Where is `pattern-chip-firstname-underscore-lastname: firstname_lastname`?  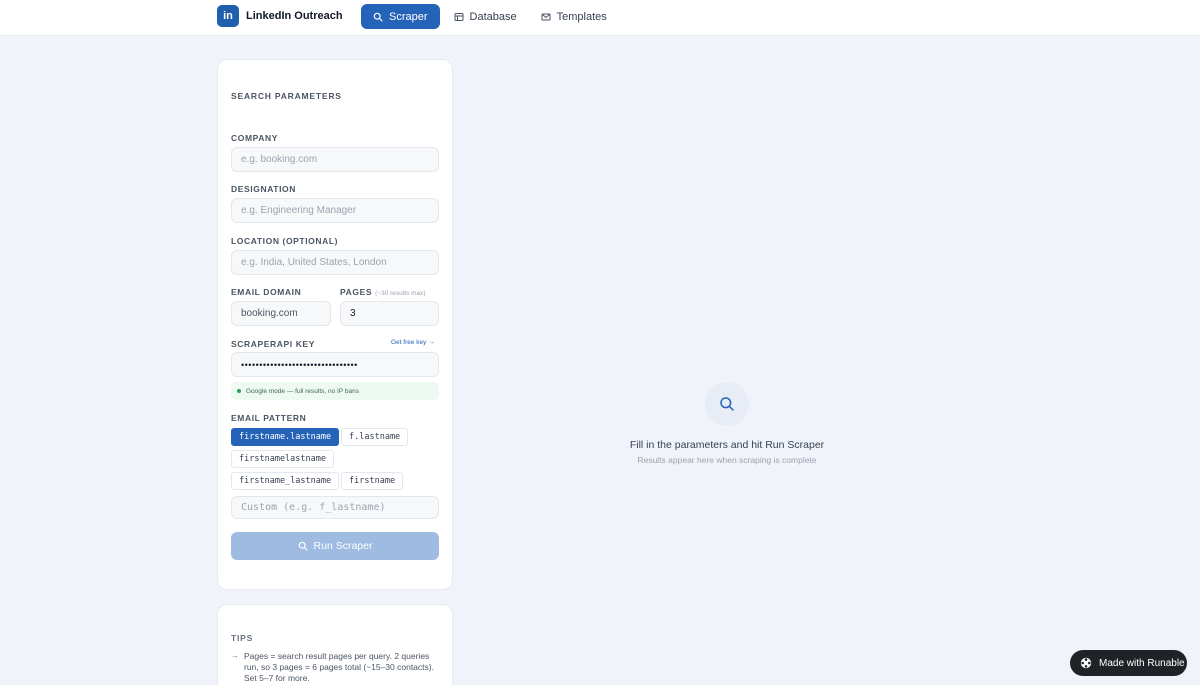
pattern-chip-firstname-underscore-lastname: firstname_lastname is located at coordinates (285, 481).